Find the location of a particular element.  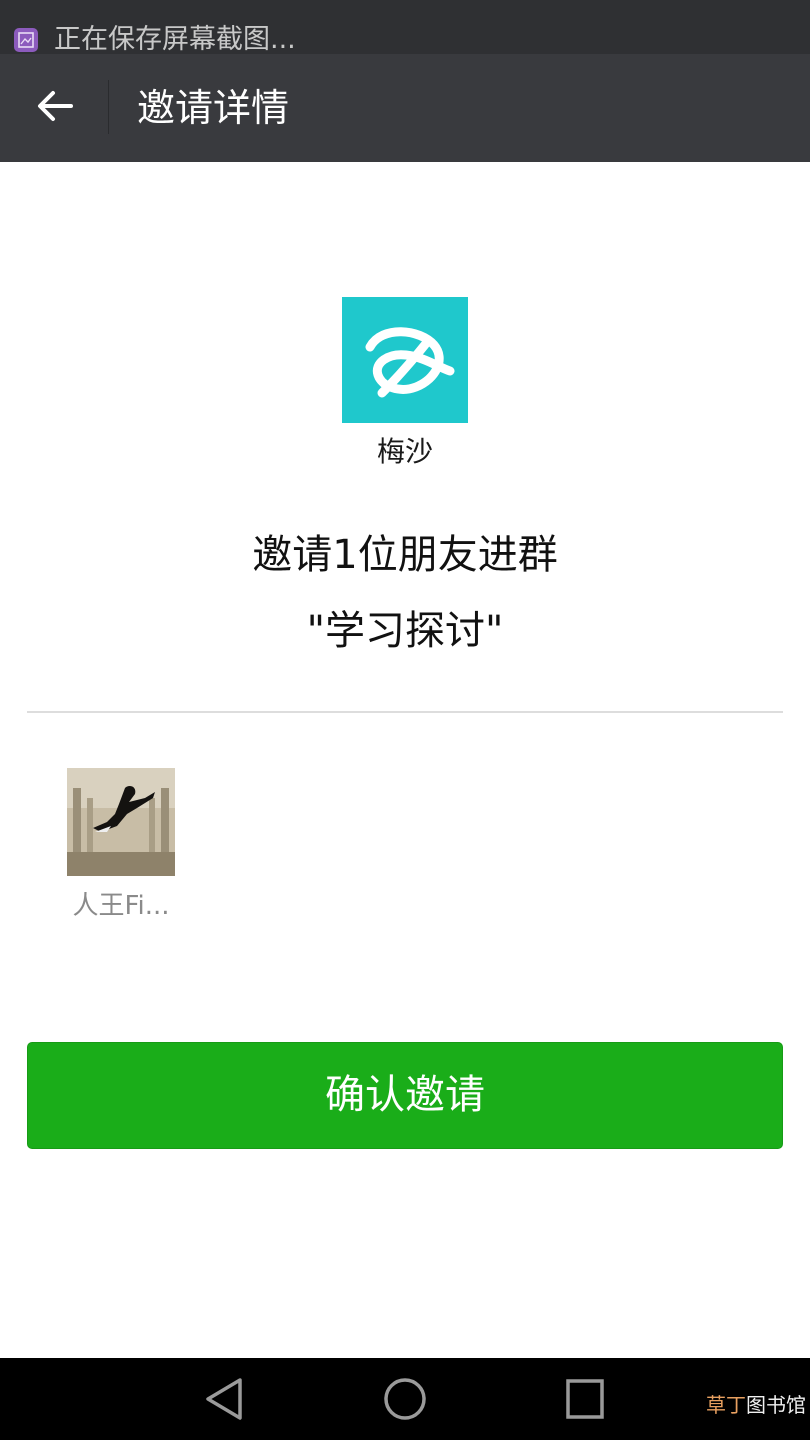

watermark-highlight: 草丁 is located at coordinates (726, 1405).